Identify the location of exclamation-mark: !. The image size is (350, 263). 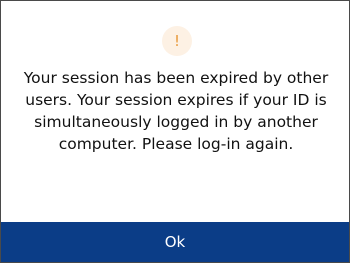
(176, 40).